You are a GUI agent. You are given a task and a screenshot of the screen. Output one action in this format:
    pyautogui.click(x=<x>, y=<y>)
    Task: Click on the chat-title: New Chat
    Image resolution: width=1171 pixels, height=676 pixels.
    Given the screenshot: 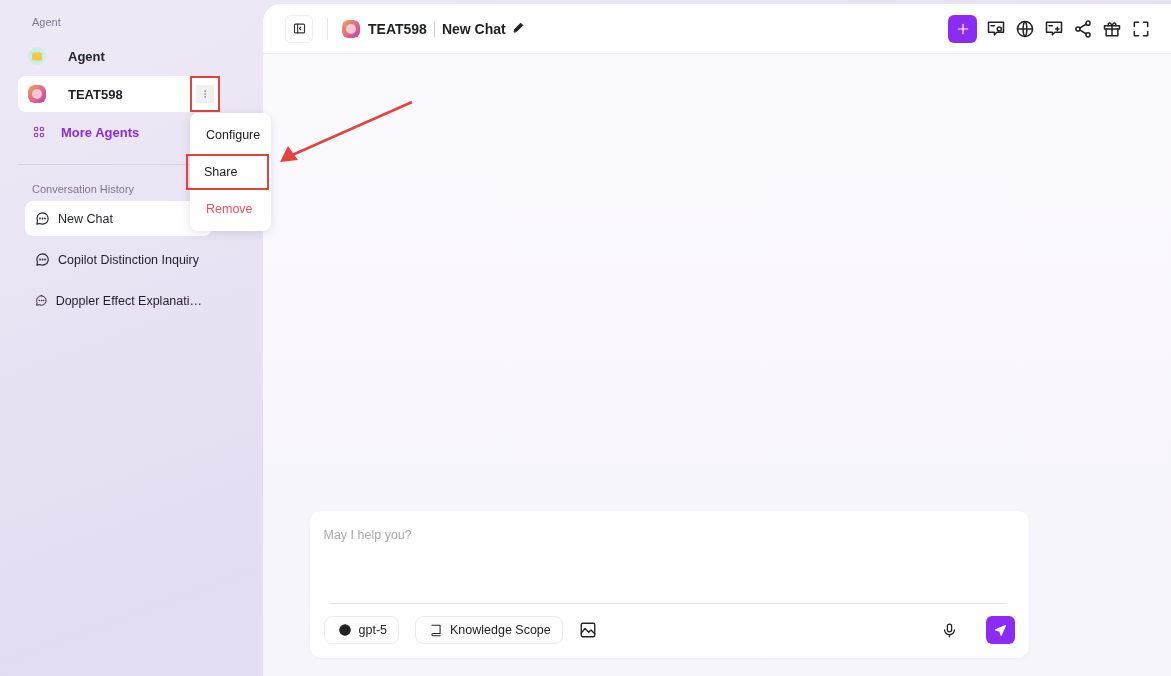 What is the action you would take?
    pyautogui.click(x=473, y=28)
    